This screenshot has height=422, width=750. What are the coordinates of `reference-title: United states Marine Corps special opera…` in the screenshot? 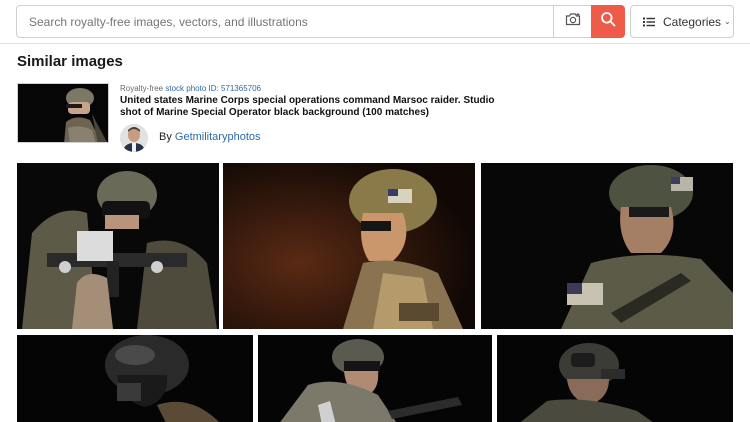 It's located at (315, 107).